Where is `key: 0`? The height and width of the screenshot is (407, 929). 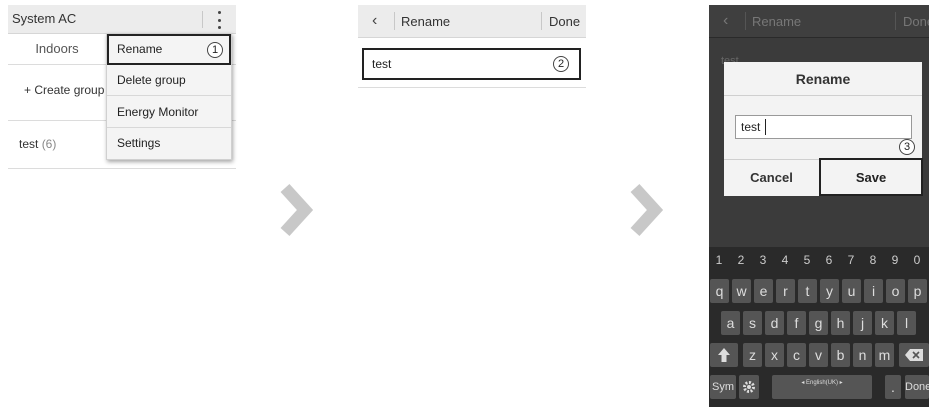
key: 0 is located at coordinates (917, 260).